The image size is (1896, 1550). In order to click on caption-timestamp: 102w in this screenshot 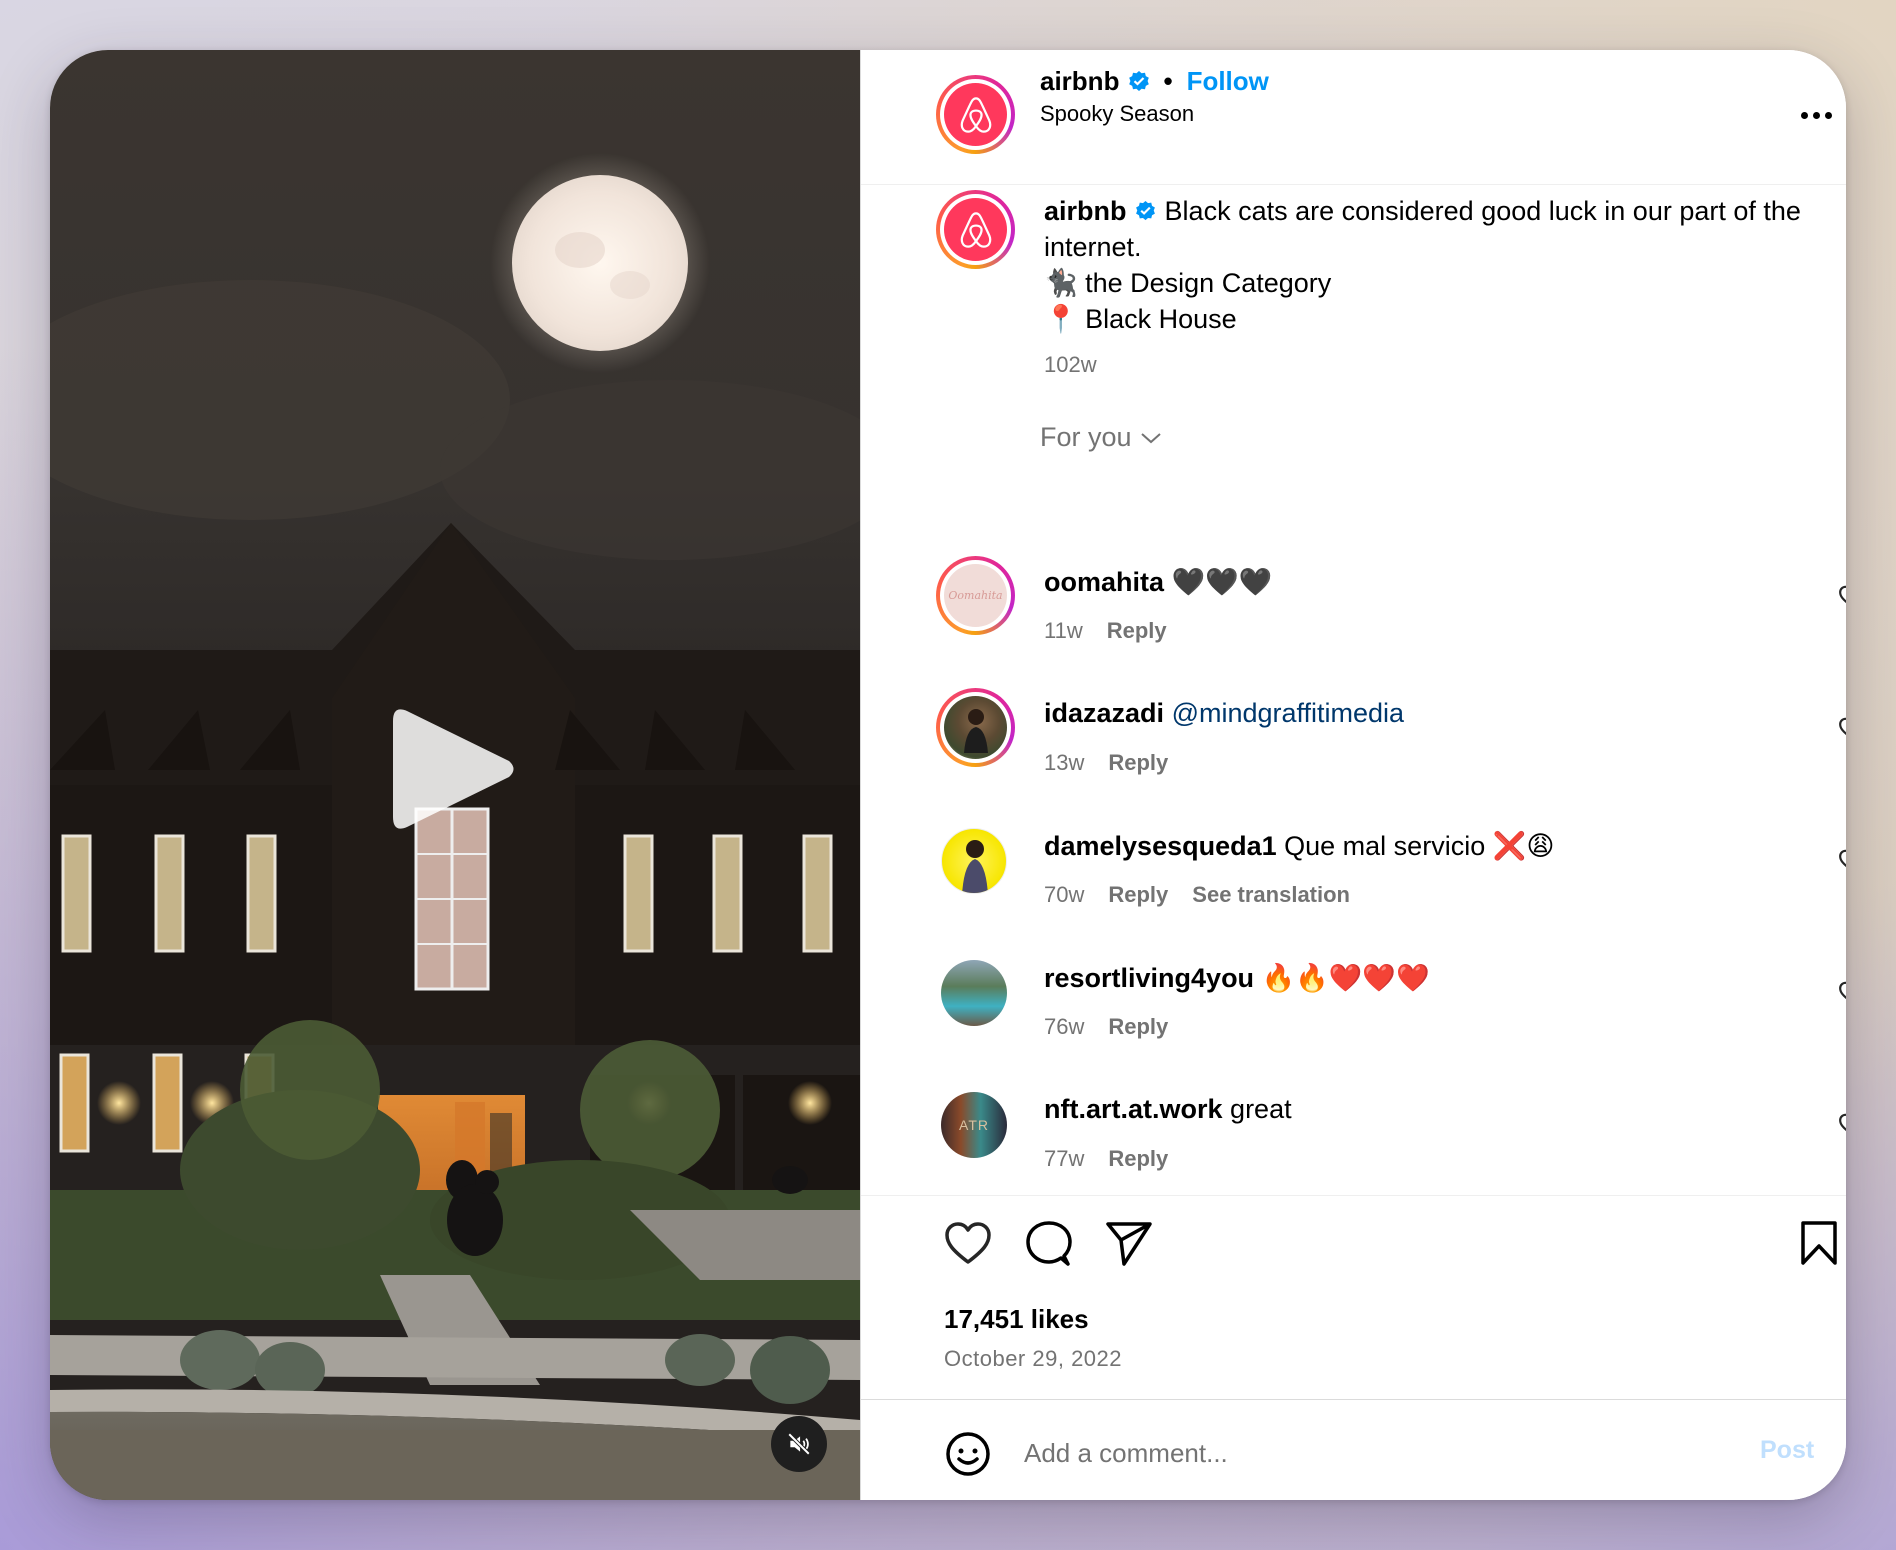, I will do `click(1070, 365)`.